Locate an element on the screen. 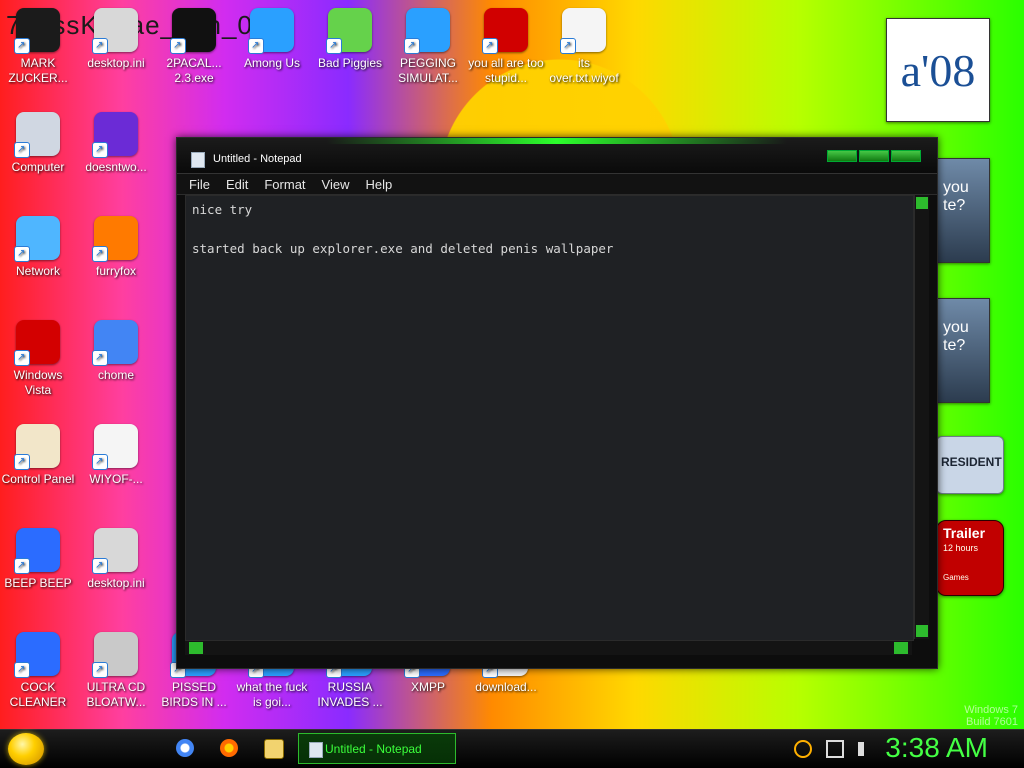  right-card-4-sub: 12 hours is located at coordinates (961, 548).